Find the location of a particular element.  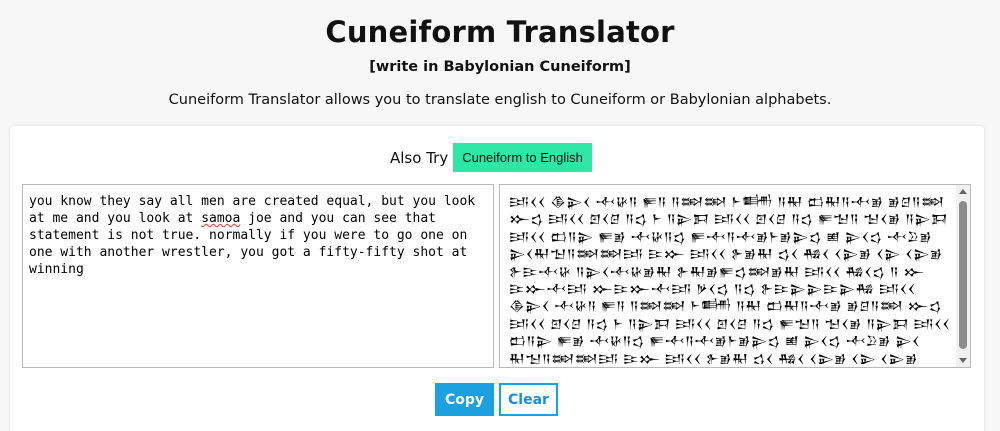

misspelled-word: samoa is located at coordinates (221, 218).